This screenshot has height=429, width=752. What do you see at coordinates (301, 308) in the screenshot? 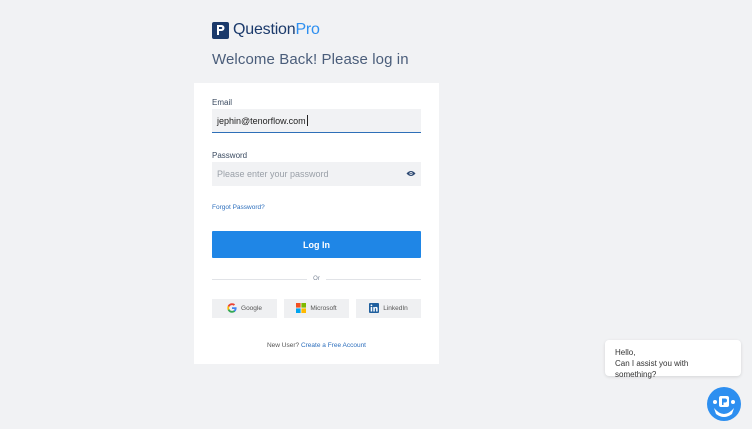
I see `microsoft-icon` at bounding box center [301, 308].